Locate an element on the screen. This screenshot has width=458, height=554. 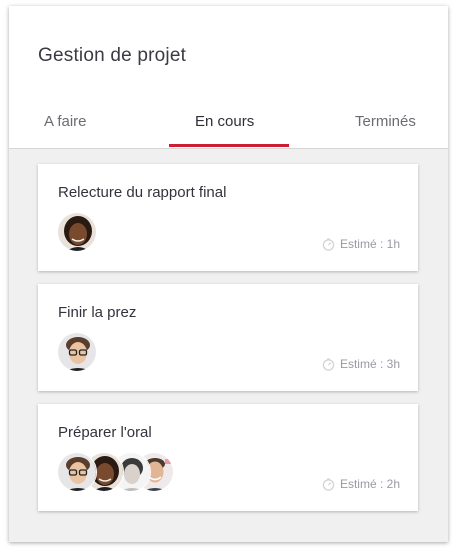
active-tab-indicator is located at coordinates (229, 145).